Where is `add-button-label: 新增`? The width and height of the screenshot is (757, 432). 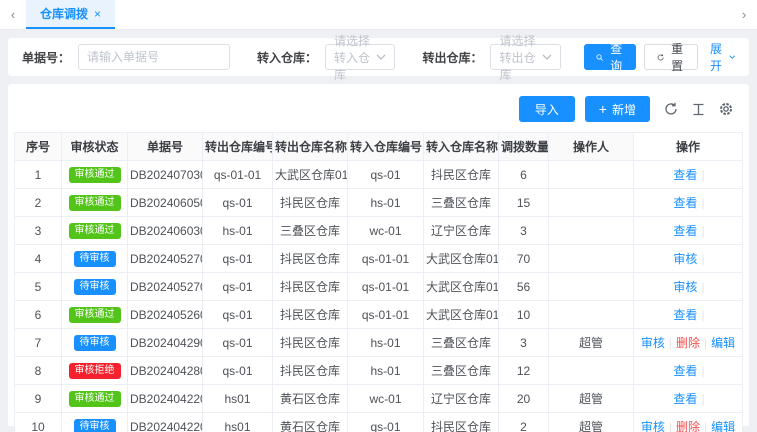
add-button-label: 新增 is located at coordinates (623, 109).